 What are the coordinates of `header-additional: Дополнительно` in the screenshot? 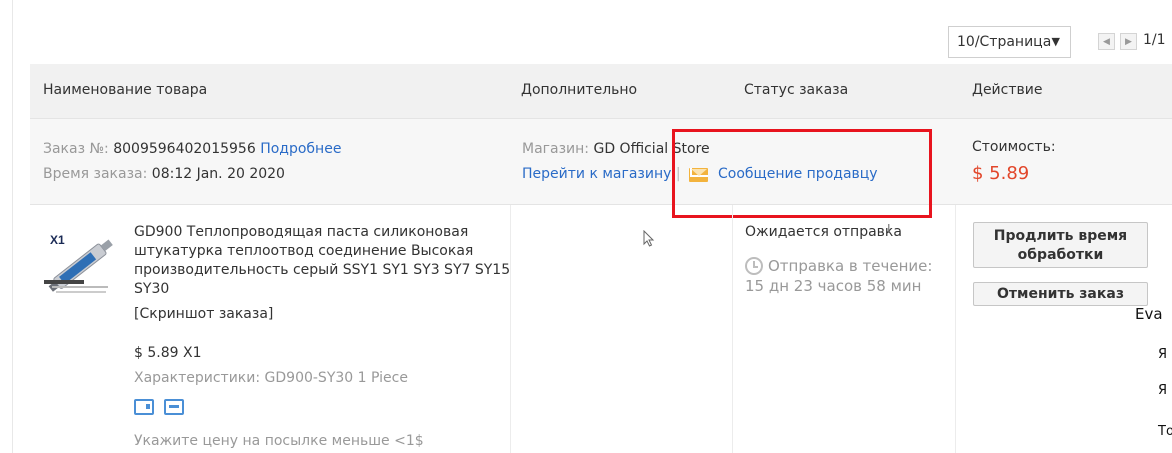 It's located at (579, 90).